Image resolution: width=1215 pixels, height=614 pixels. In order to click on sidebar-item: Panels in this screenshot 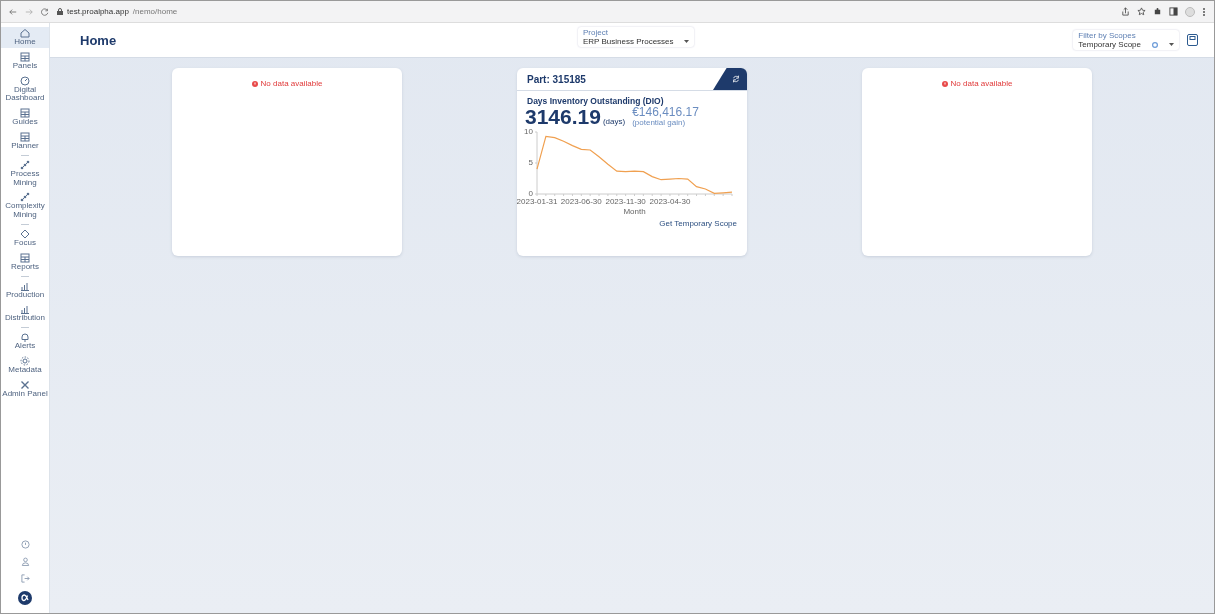, I will do `click(25, 61)`.